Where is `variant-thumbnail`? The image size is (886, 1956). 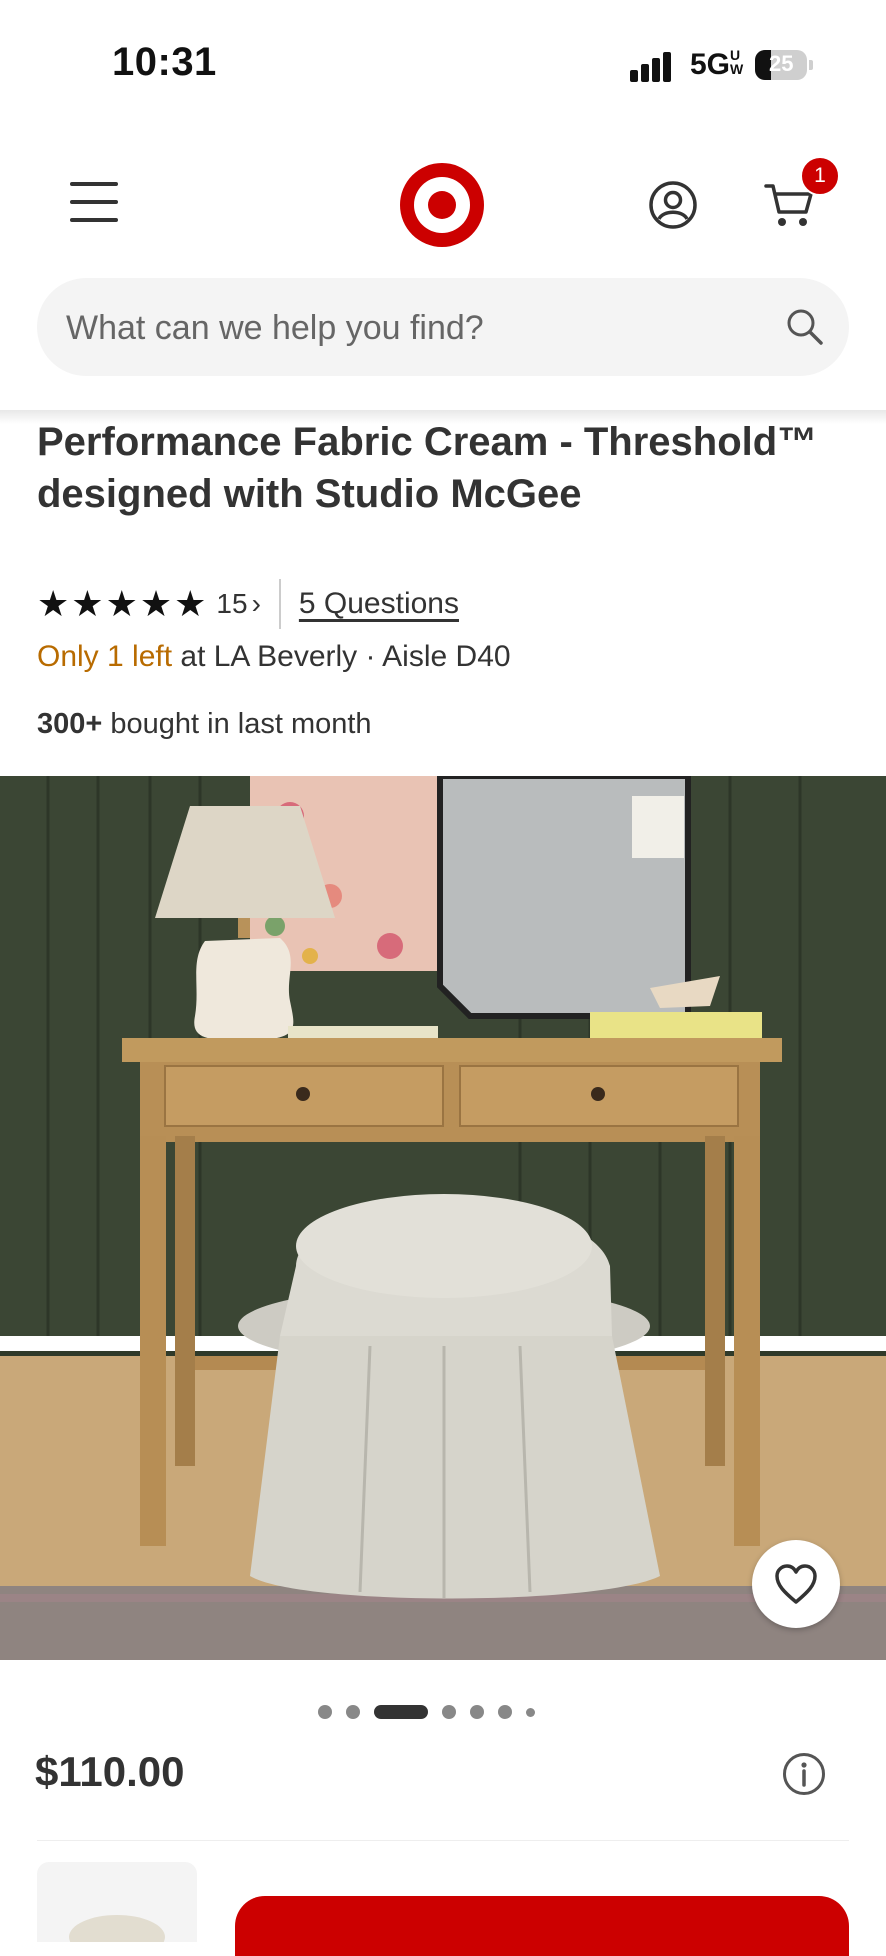 variant-thumbnail is located at coordinates (117, 1902).